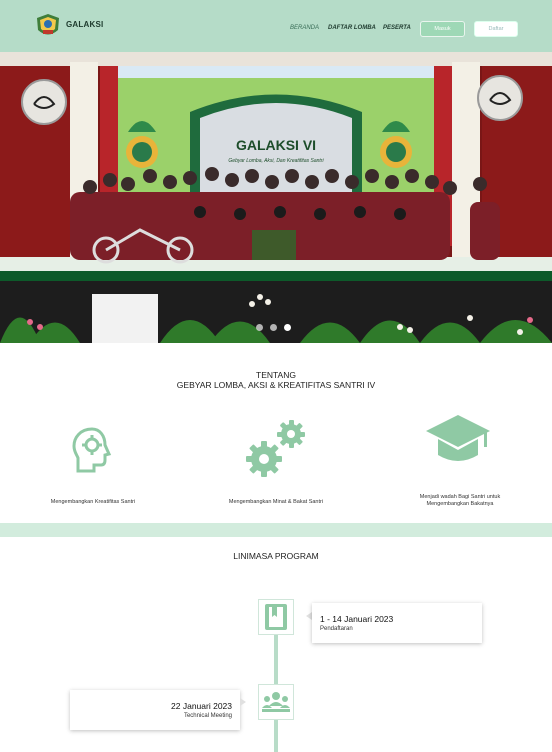  Describe the element at coordinates (275, 448) in the screenshot. I see `gears-icon` at that location.